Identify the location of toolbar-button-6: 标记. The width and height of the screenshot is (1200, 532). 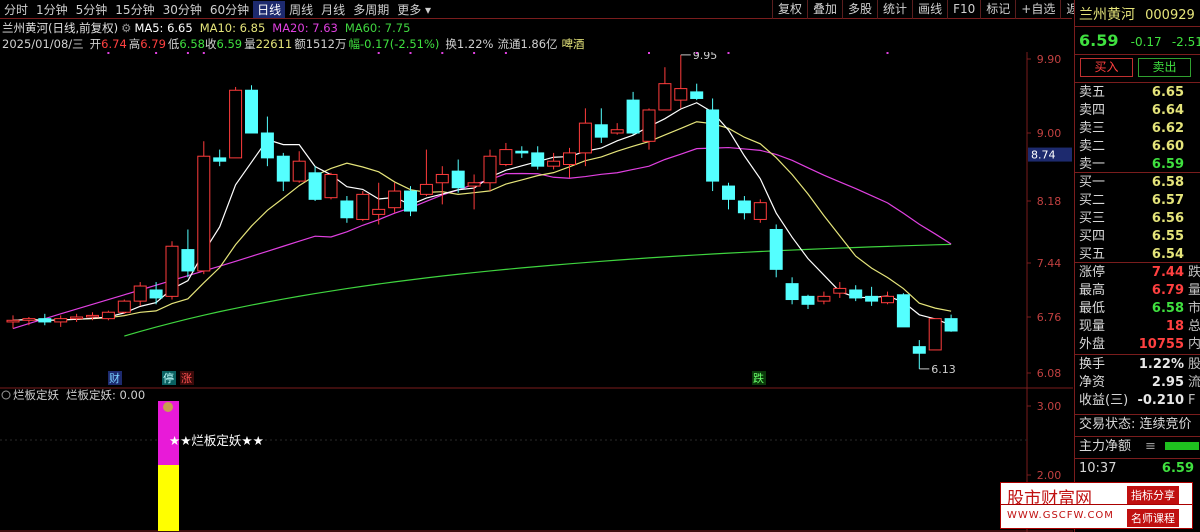
(997, 9).